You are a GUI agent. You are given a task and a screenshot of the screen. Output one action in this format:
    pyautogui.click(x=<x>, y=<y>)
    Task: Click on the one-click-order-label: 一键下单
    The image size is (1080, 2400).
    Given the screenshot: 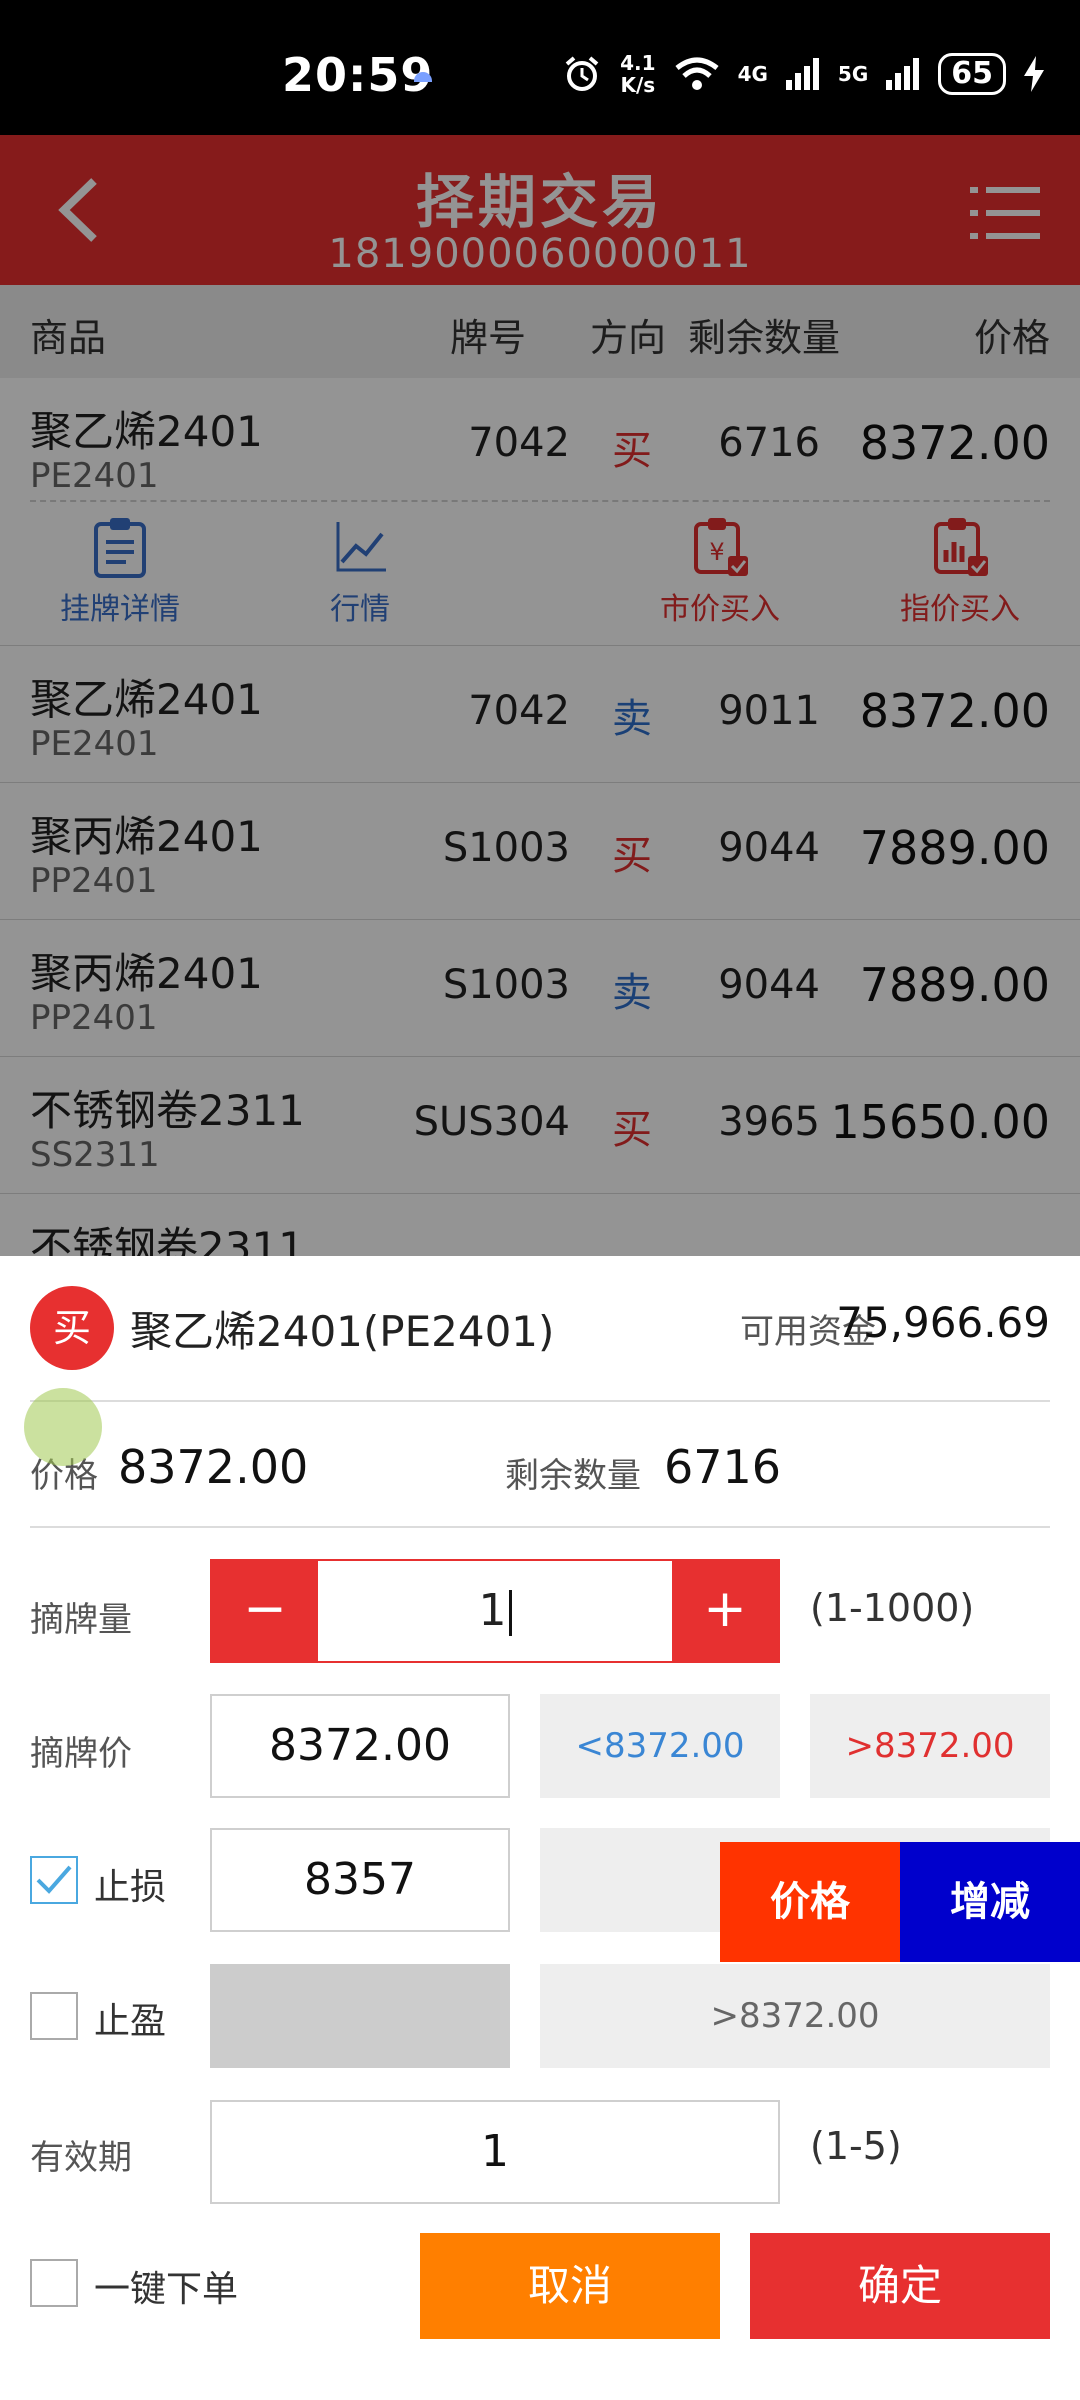 What is the action you would take?
    pyautogui.click(x=166, y=2289)
    